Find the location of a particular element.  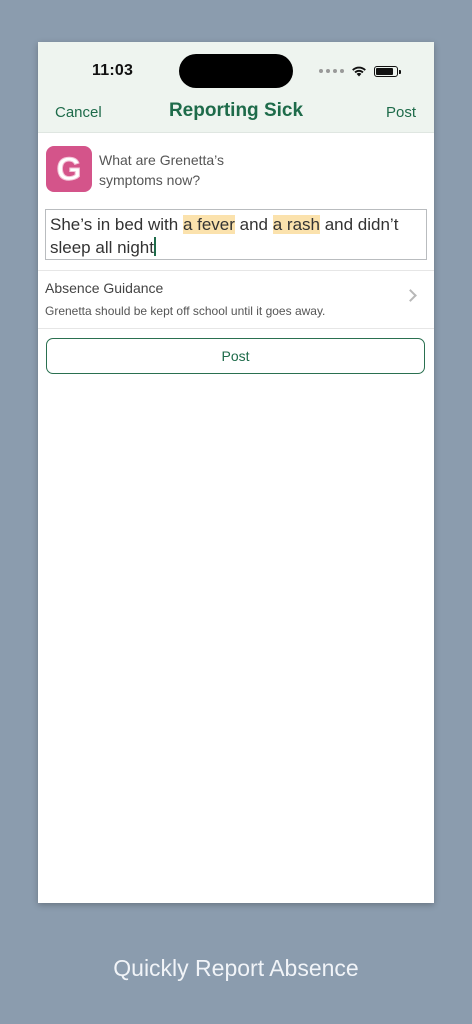

guidance-title: Absence Guidance is located at coordinates (104, 288).